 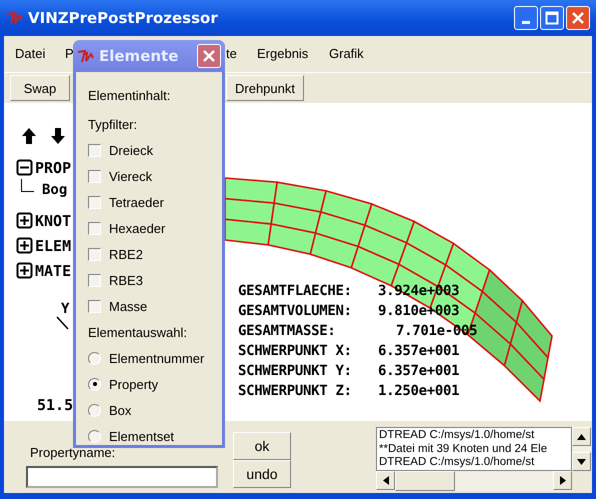 What do you see at coordinates (130, 95) in the screenshot?
I see `section-label: Elementinhalt:` at bounding box center [130, 95].